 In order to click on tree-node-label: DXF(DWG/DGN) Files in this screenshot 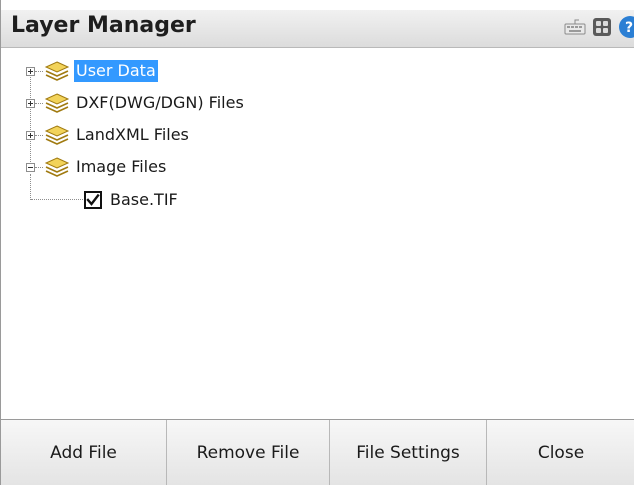, I will do `click(160, 103)`.